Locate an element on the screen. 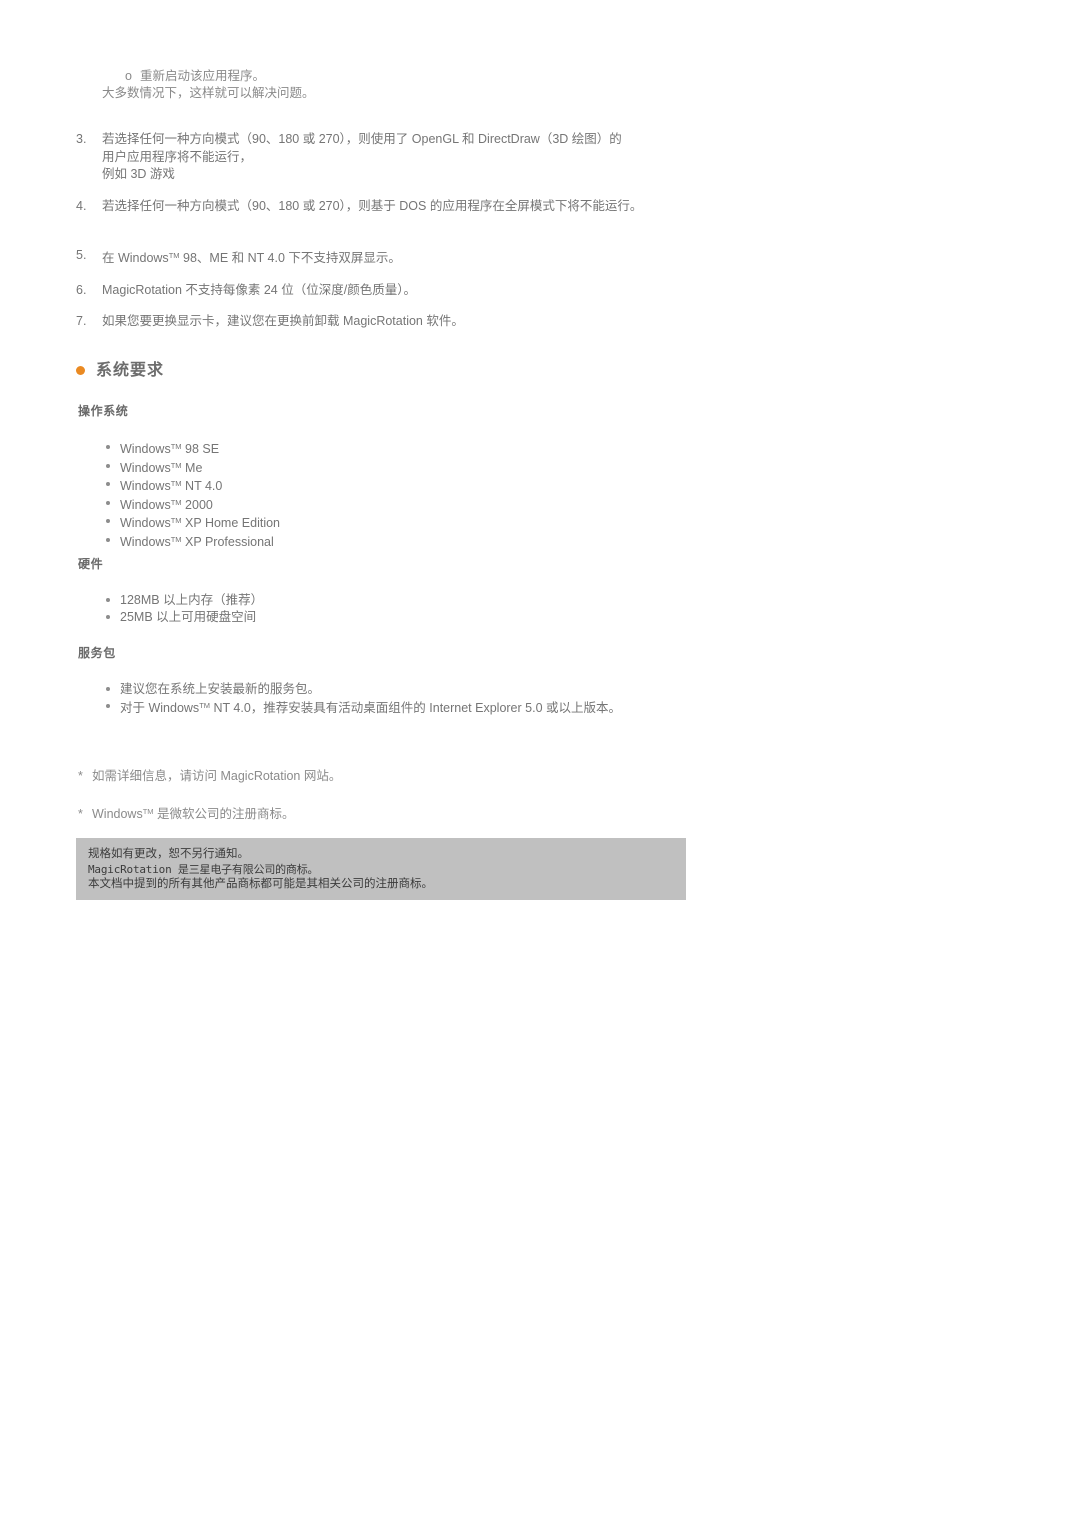  sub-bullet-followup: 大多数情况下，这样就可以解决问题。 is located at coordinates (208, 93).